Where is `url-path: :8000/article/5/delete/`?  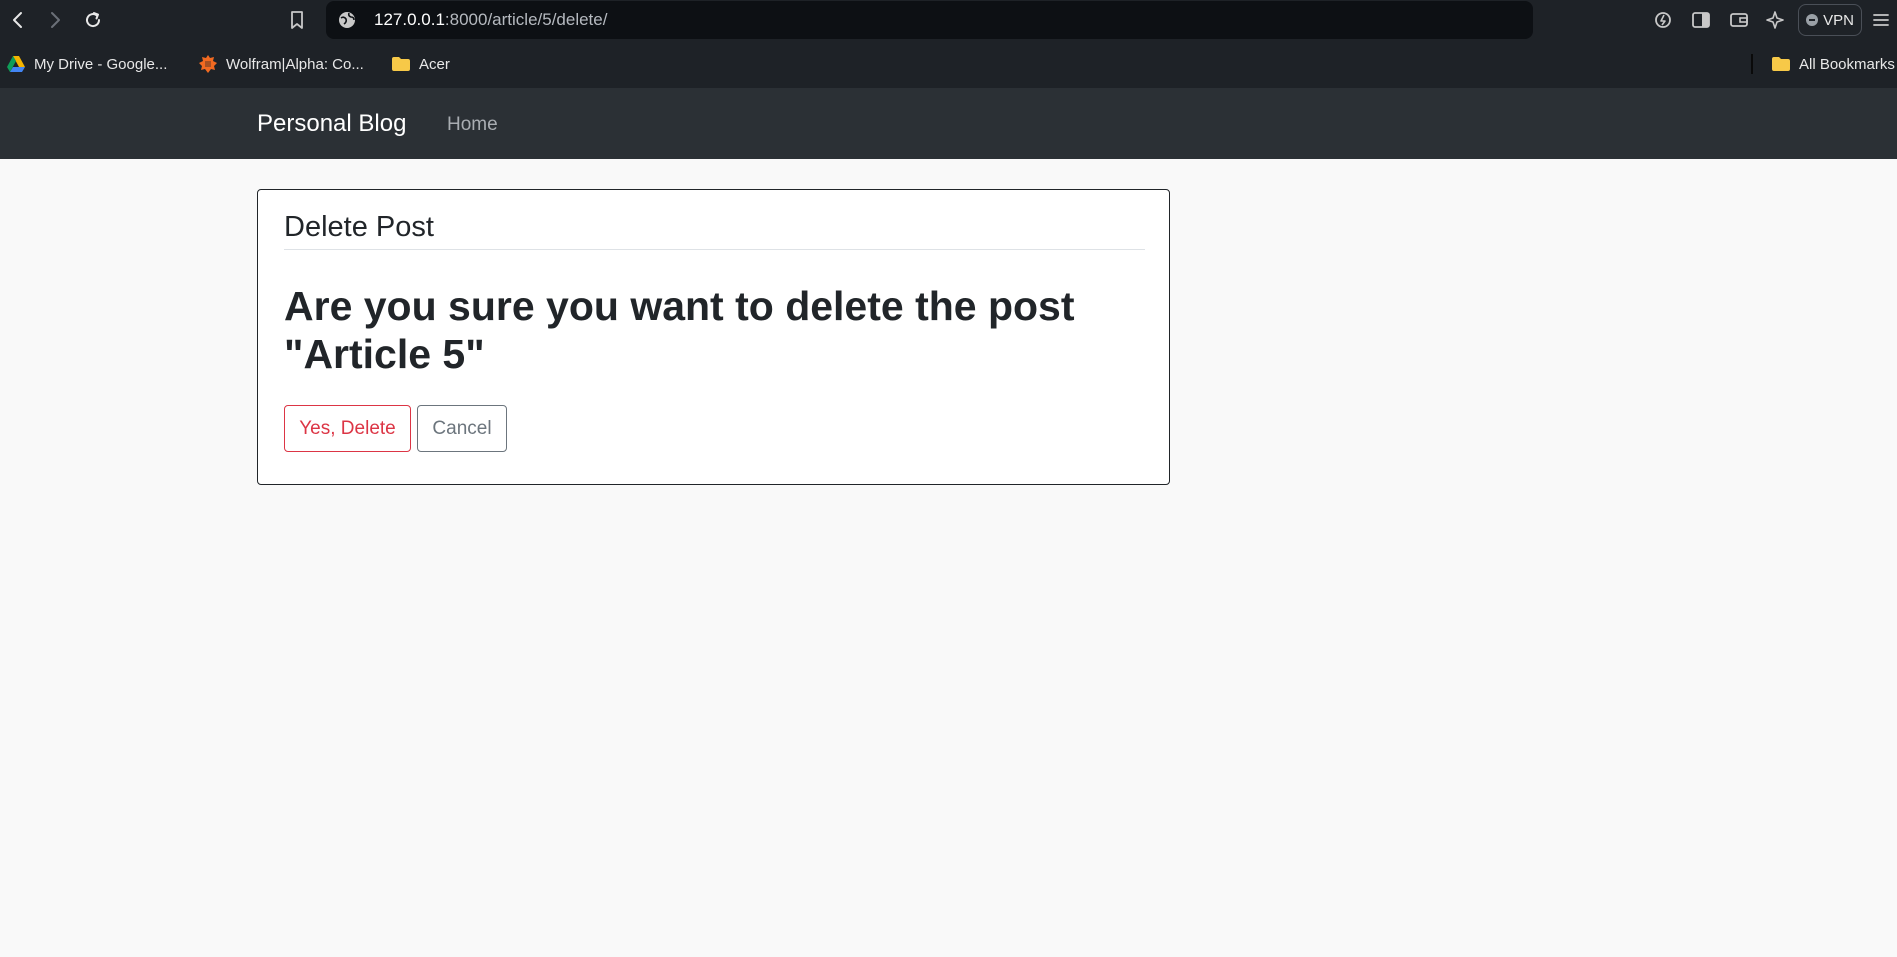
url-path: :8000/article/5/delete/ is located at coordinates (526, 19).